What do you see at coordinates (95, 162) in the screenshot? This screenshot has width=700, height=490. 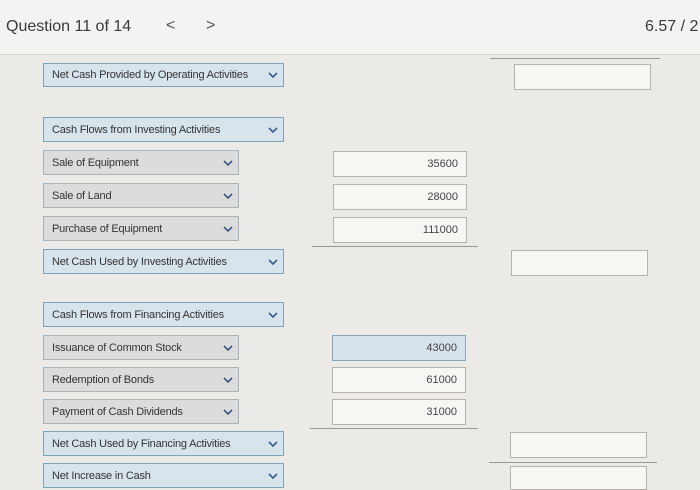 I see `select-label: Sale of Equipment` at bounding box center [95, 162].